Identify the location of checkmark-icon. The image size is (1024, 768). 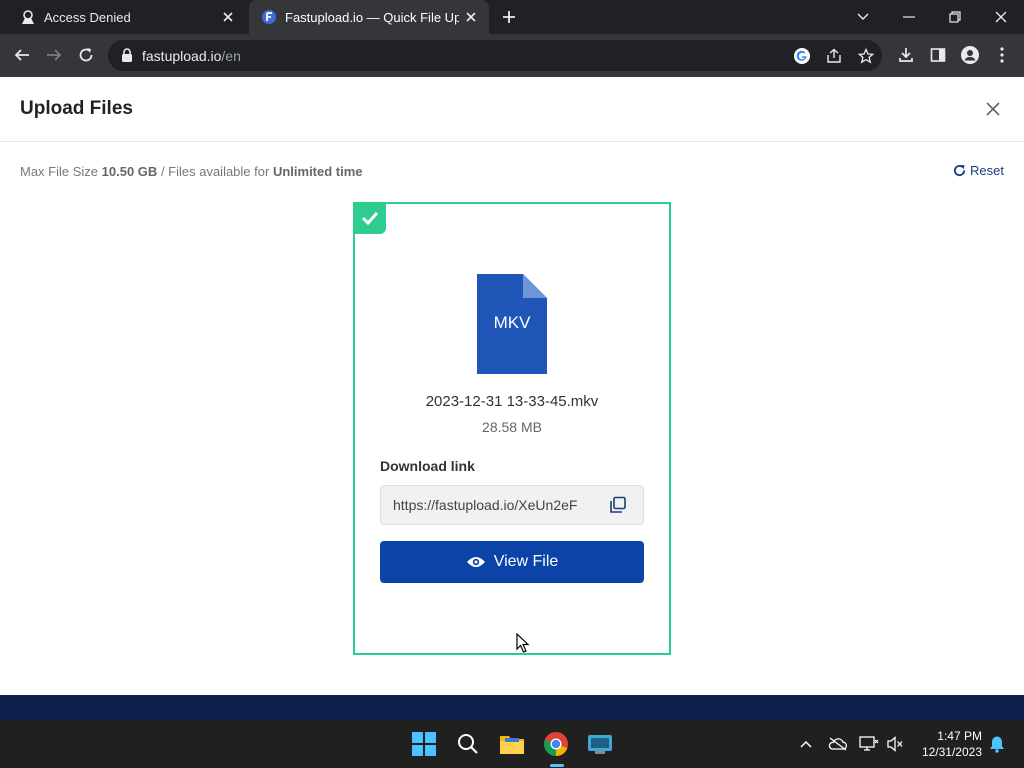
(369, 218).